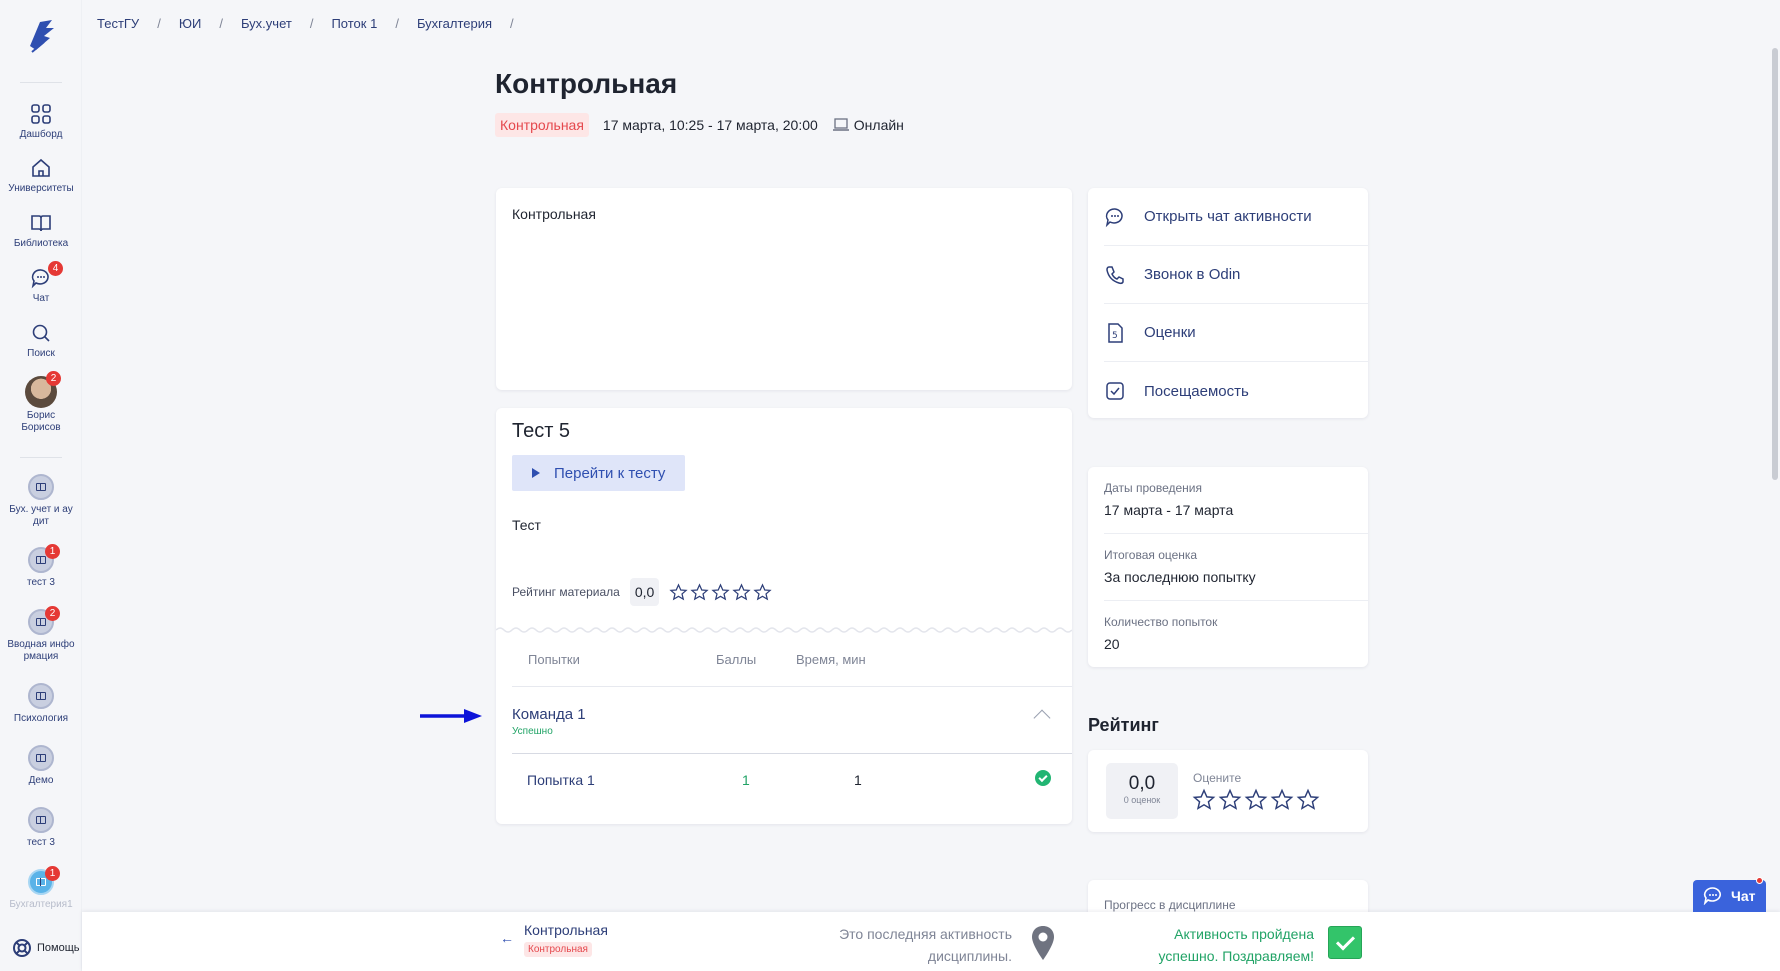 This screenshot has width=1780, height=971. I want to click on course-label: рмация, so click(41, 656).